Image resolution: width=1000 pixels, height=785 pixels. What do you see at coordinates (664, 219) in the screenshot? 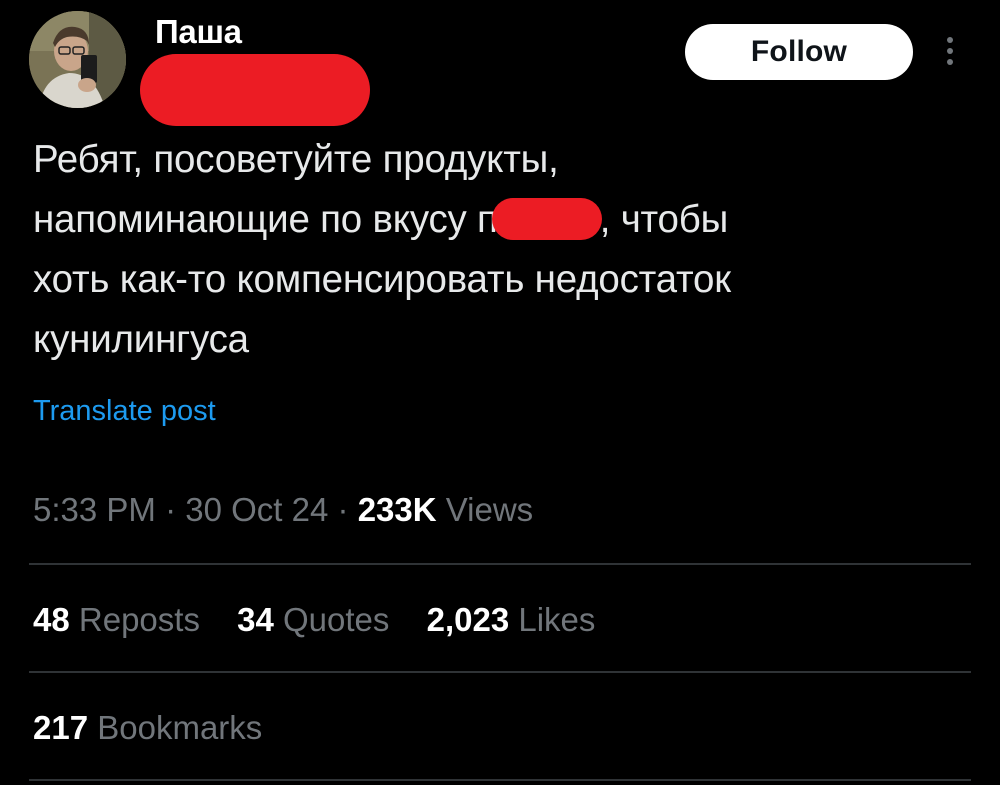
I see `tweet-text-fragment: , чтобы` at bounding box center [664, 219].